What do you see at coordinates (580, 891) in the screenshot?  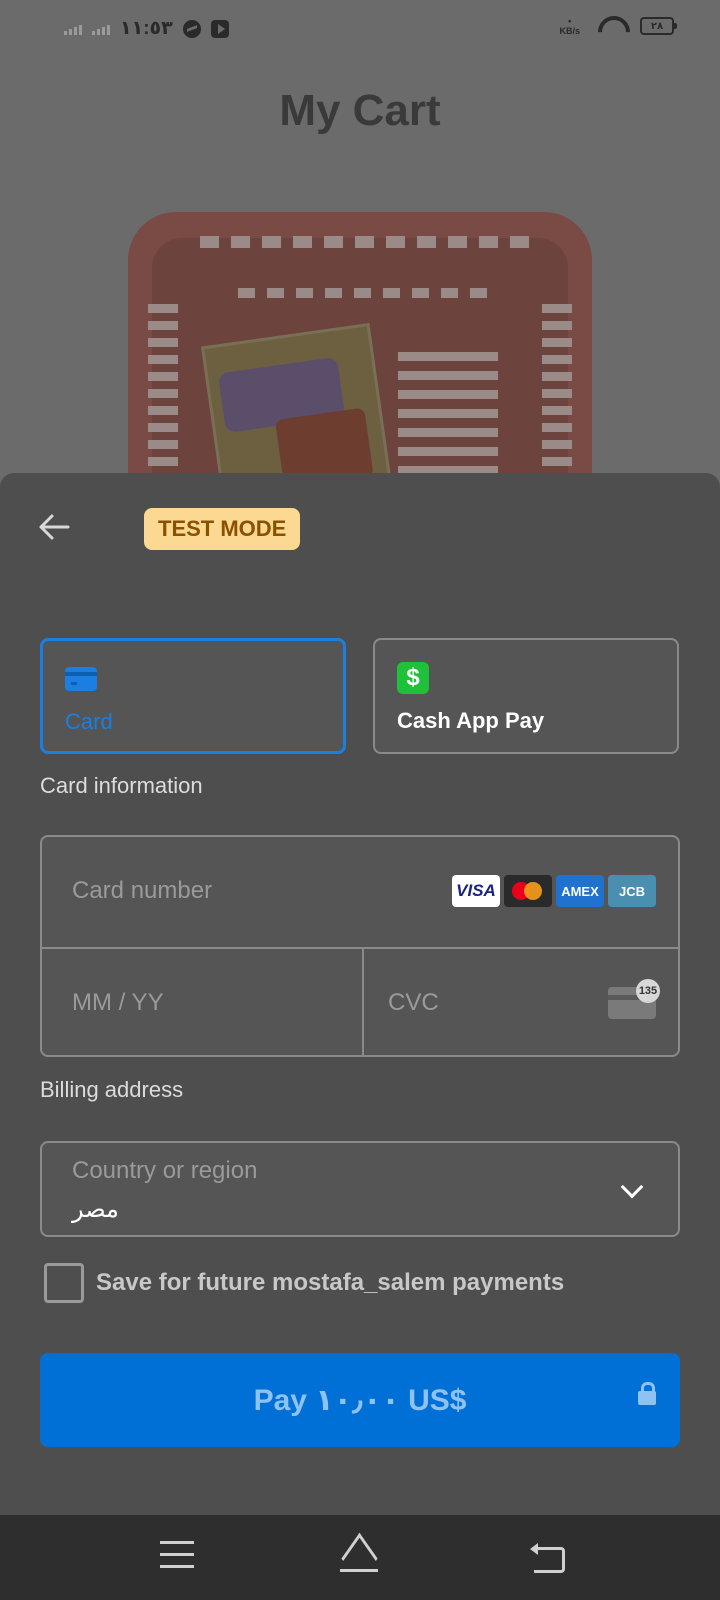 I see `amex-icon: AMEX` at bounding box center [580, 891].